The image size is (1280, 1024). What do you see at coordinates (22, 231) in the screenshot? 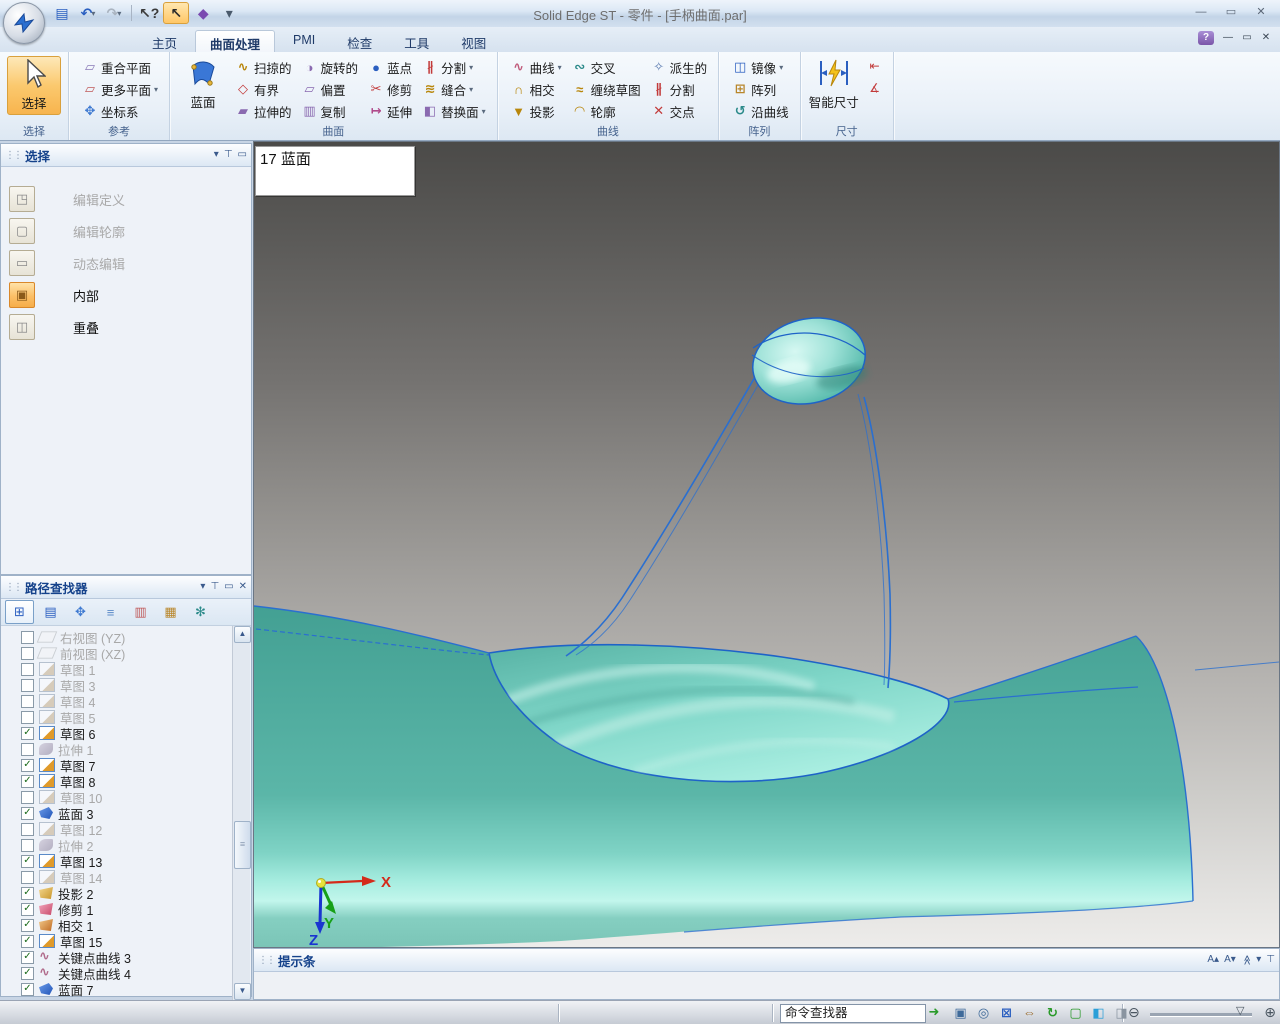
I see `edit-profile-icon: ▢` at bounding box center [22, 231].